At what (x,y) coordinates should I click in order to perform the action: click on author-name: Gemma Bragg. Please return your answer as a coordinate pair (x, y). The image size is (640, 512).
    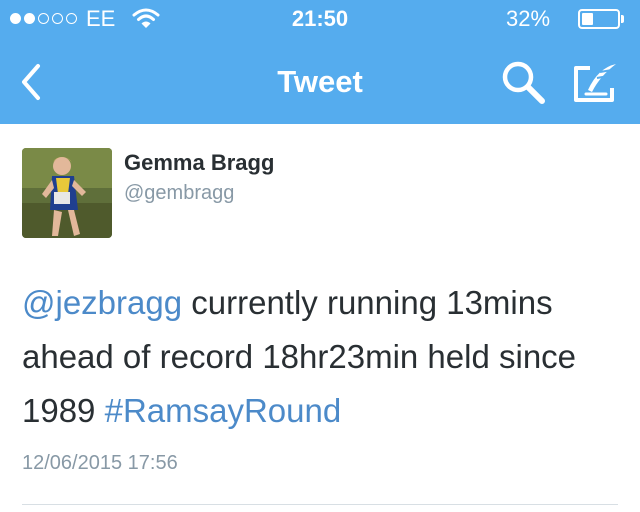
    Looking at the image, I should click on (199, 163).